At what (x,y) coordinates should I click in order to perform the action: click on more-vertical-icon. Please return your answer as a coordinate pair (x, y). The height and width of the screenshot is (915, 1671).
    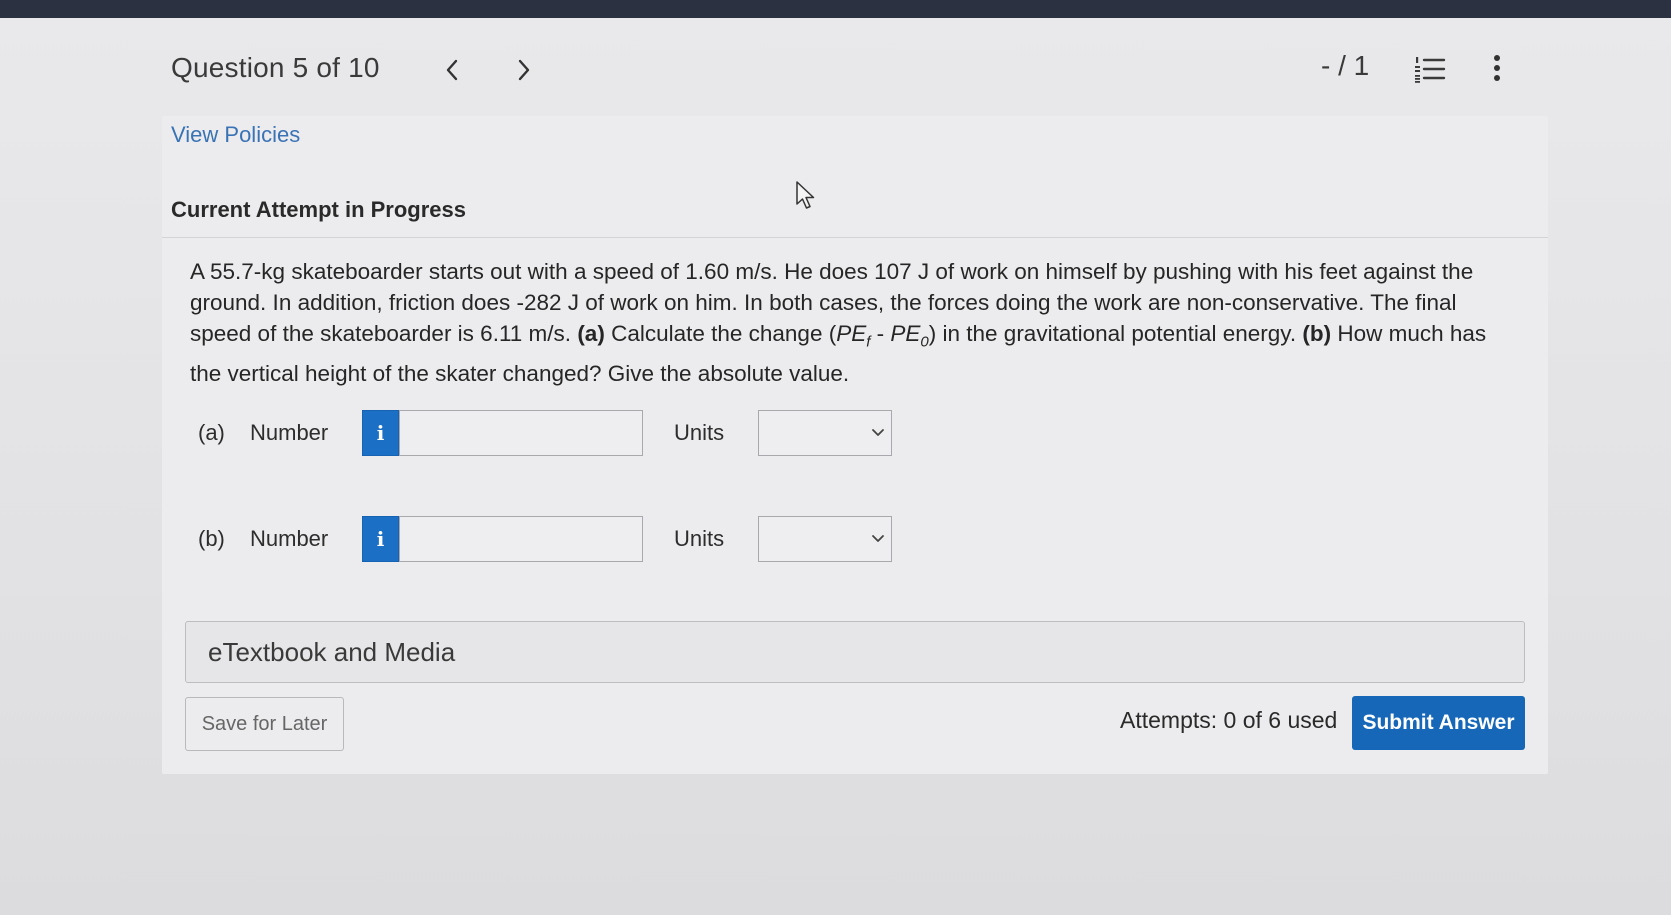
    Looking at the image, I should click on (1497, 68).